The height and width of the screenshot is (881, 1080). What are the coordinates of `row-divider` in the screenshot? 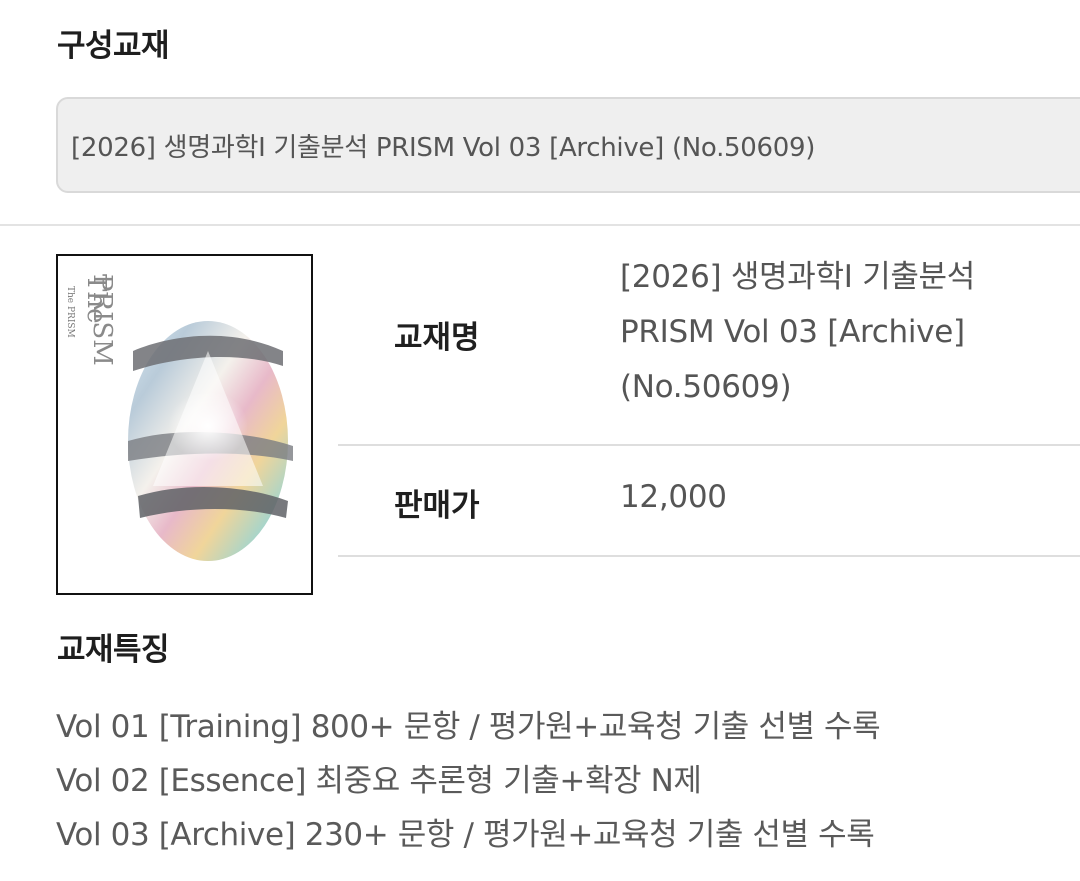 It's located at (709, 556).